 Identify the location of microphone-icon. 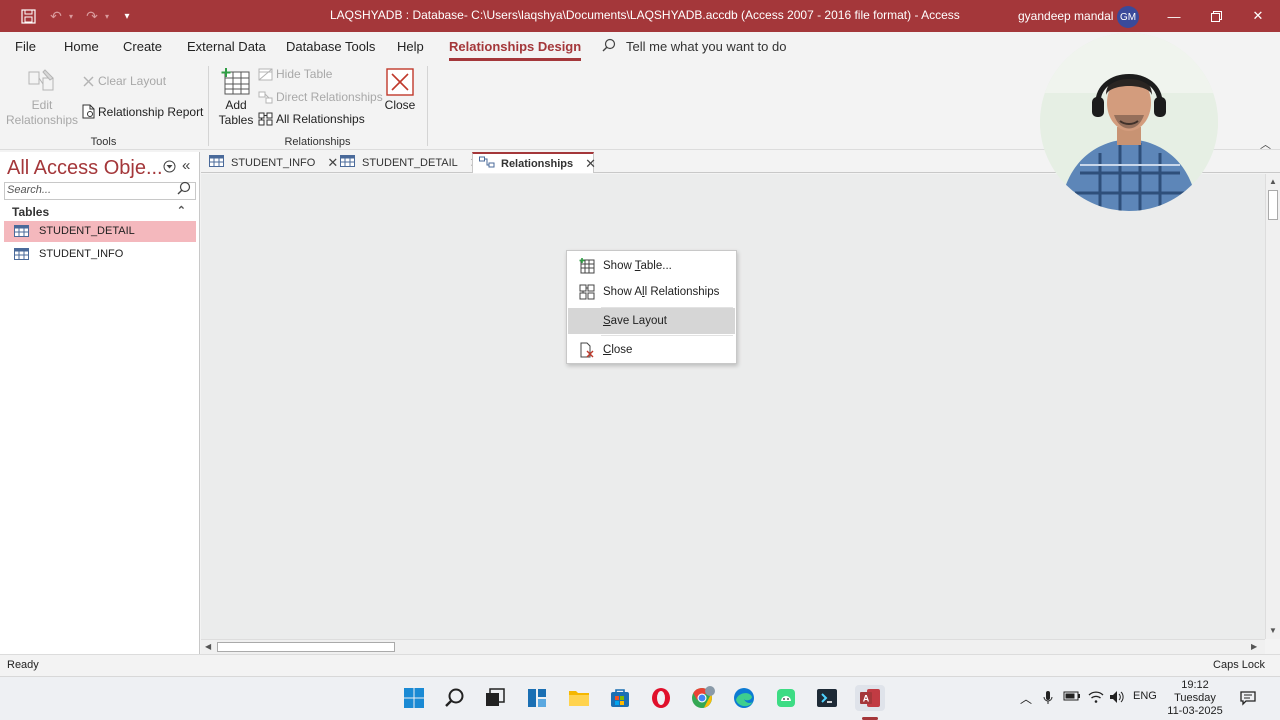
(1048, 699).